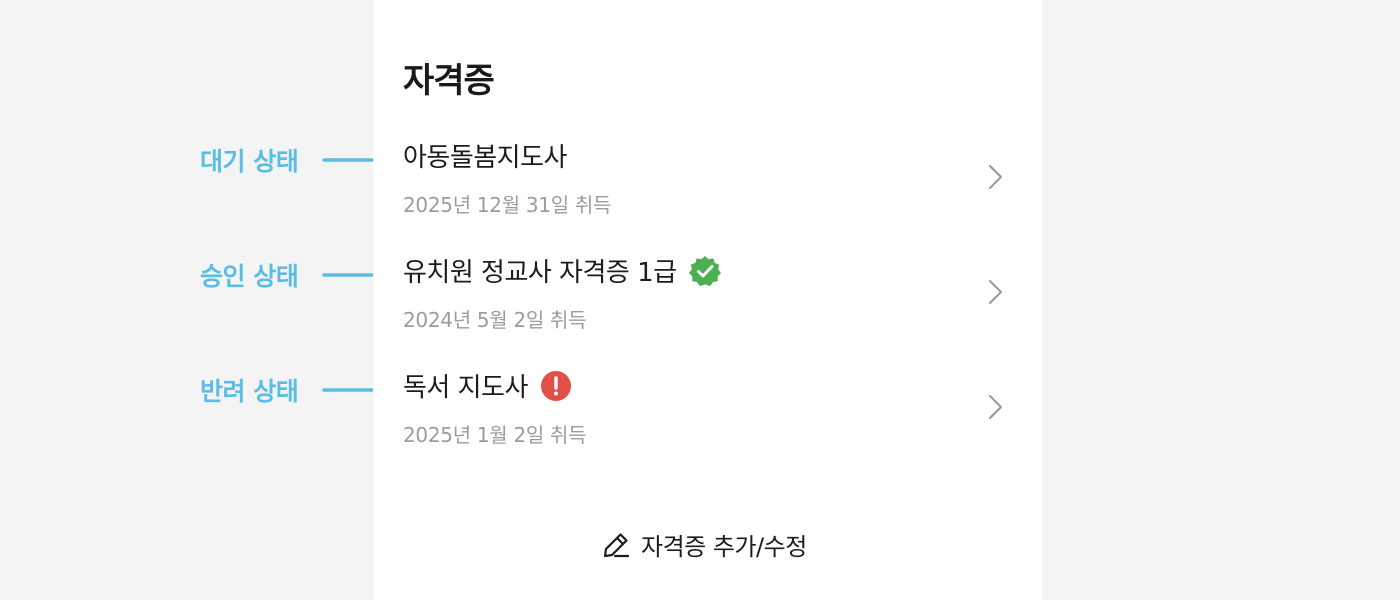 Image resolution: width=1400 pixels, height=600 pixels. Describe the element at coordinates (507, 205) in the screenshot. I see `certificate-date: 2025년 12월 31일 취득` at that location.